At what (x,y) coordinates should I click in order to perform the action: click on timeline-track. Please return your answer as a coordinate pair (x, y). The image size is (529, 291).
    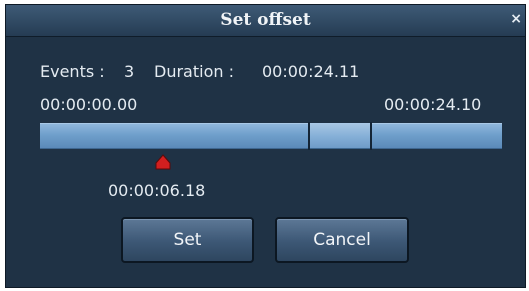
    Looking at the image, I should click on (271, 136).